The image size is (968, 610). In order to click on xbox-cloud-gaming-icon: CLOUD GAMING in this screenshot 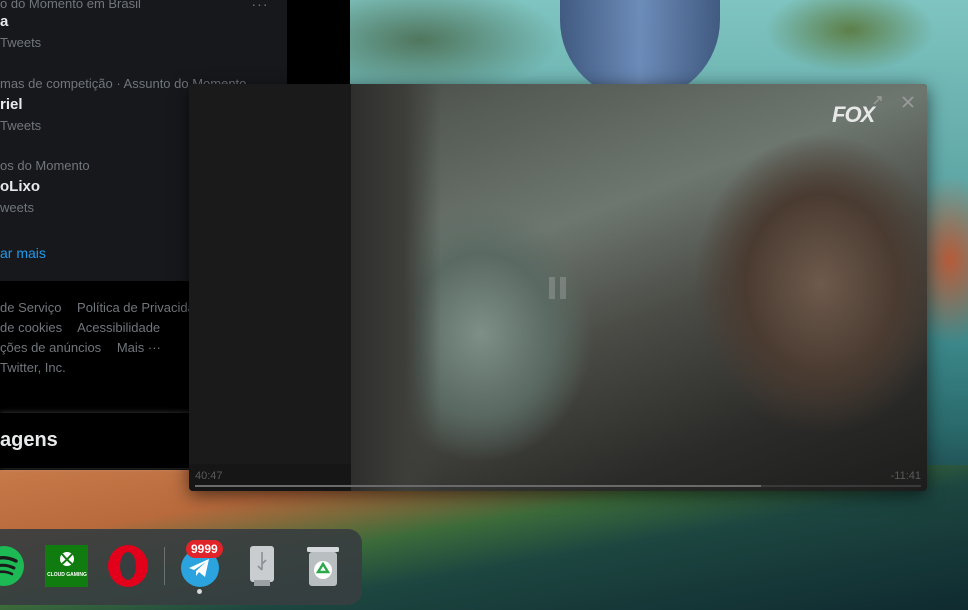, I will do `click(67, 566)`.